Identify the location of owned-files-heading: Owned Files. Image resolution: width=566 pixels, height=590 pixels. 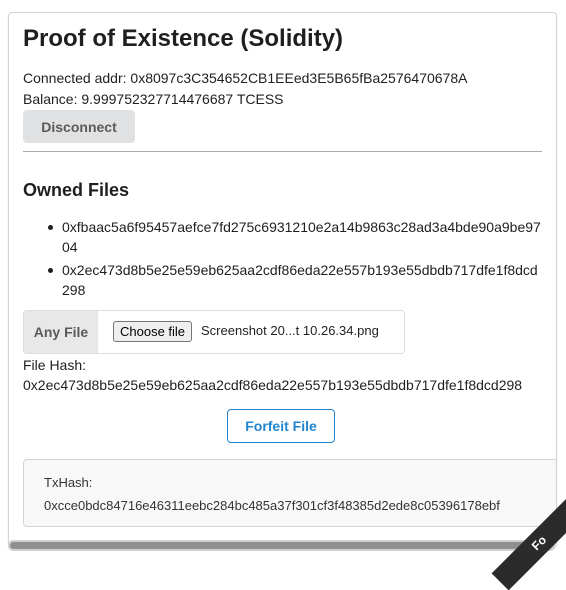
(76, 190).